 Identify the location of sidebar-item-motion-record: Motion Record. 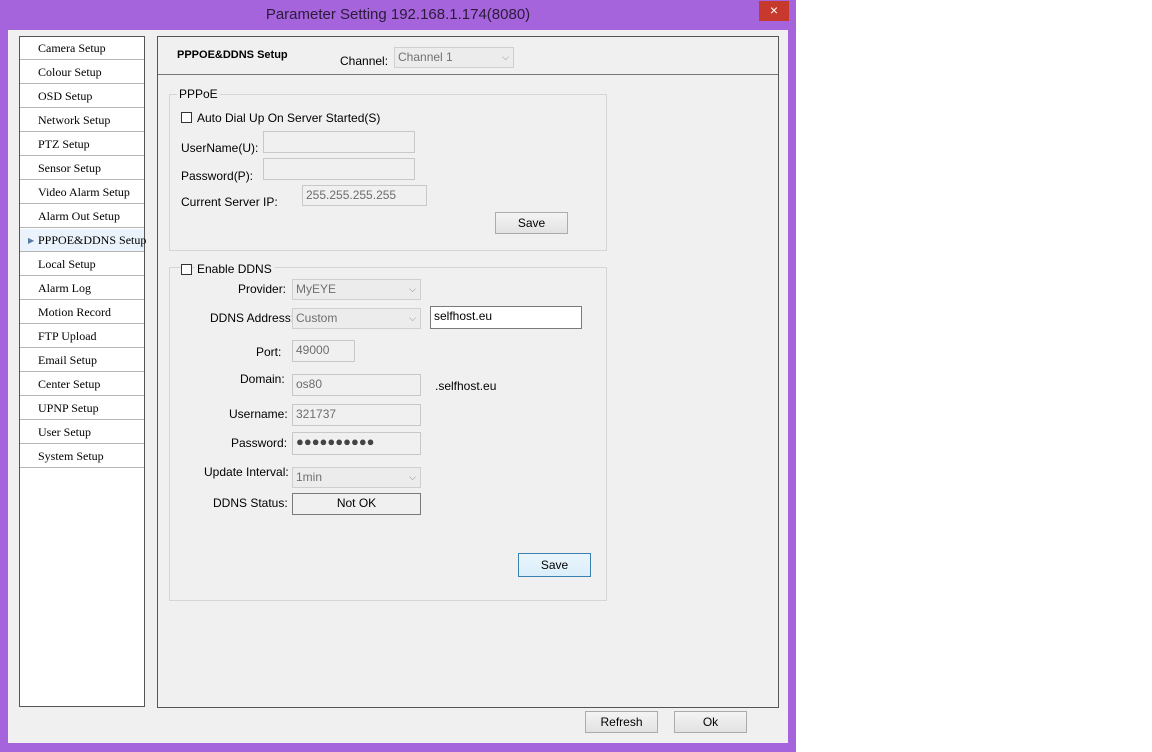
(82, 312).